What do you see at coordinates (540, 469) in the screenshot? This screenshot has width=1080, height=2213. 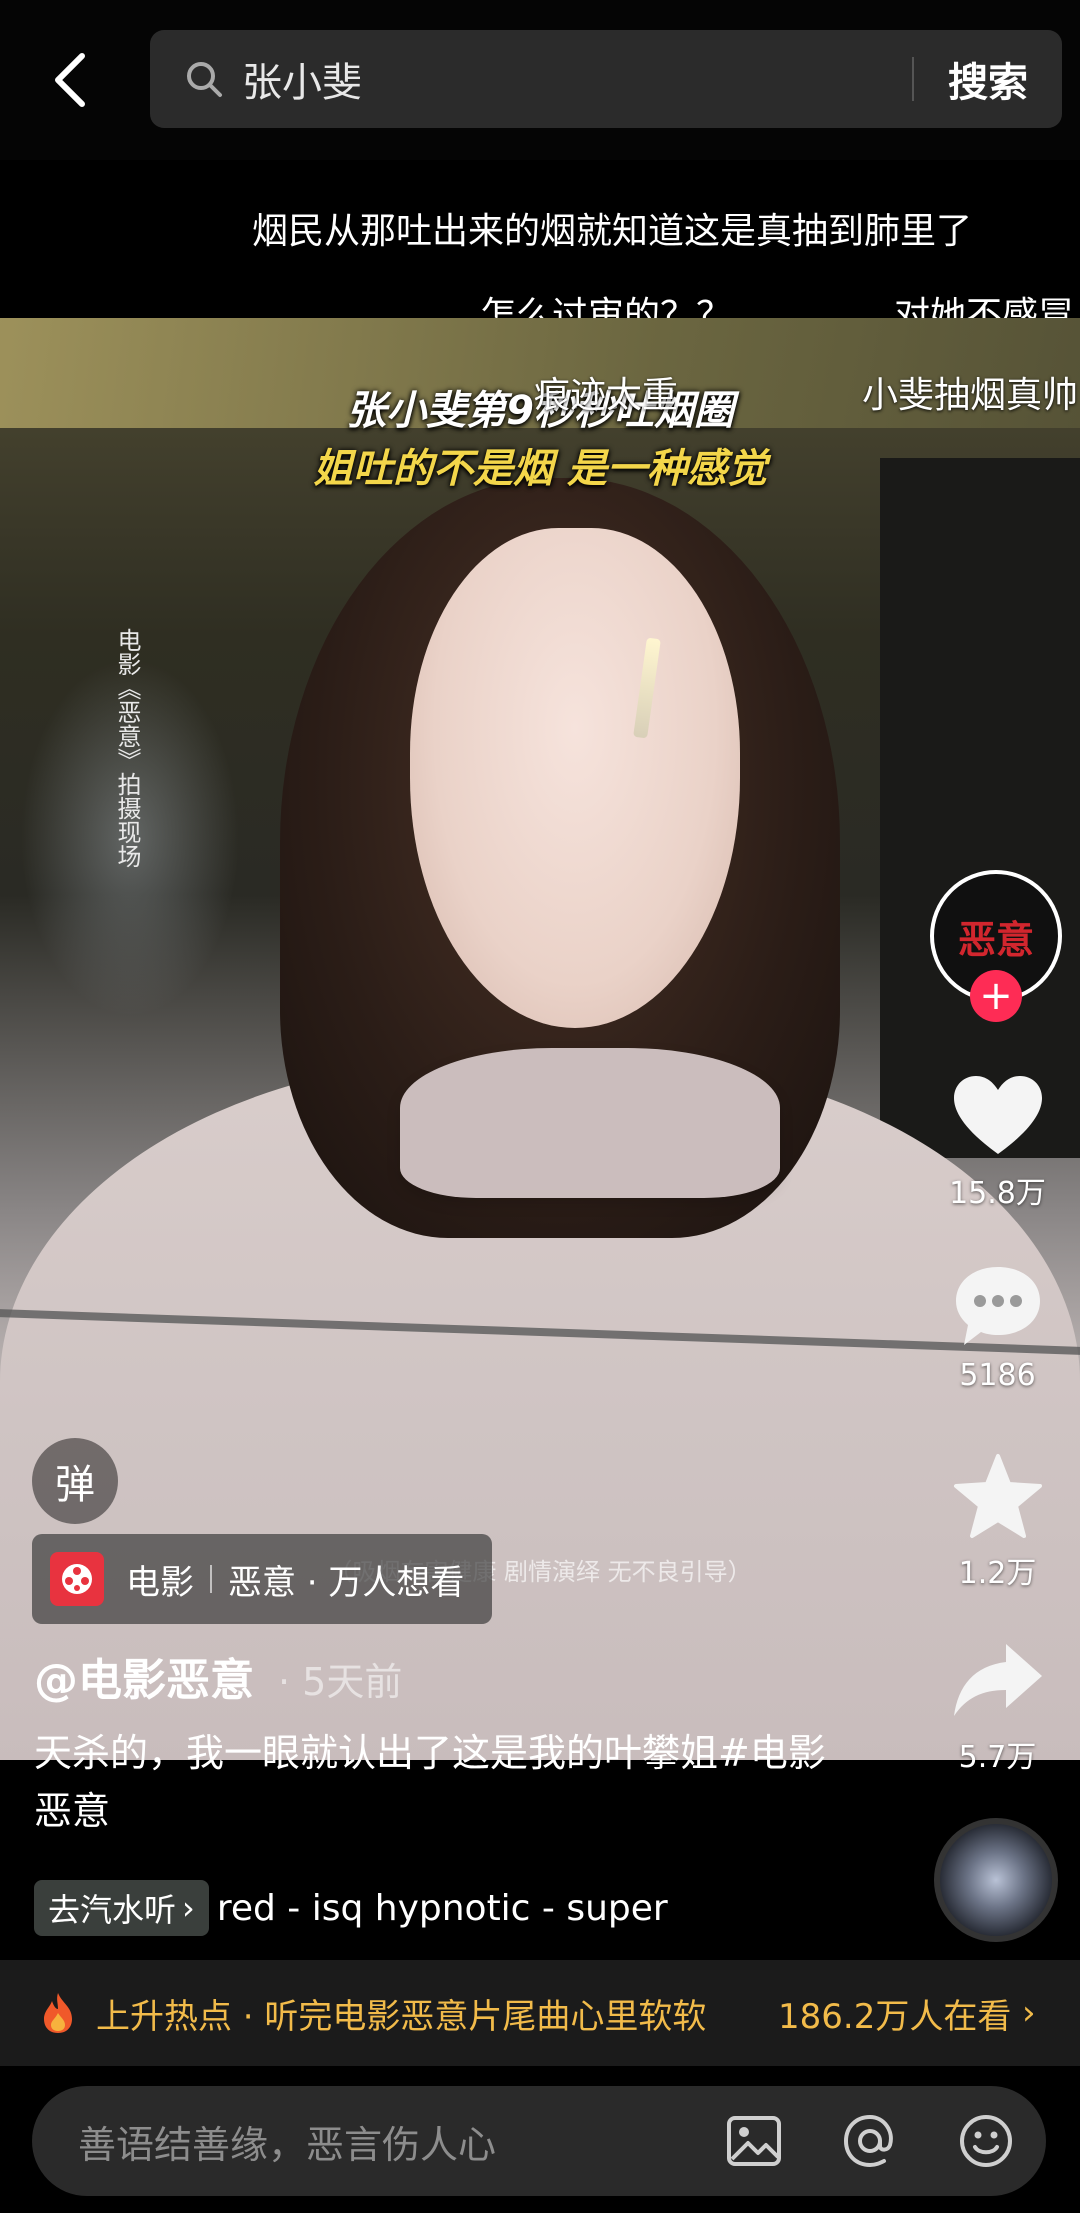 I see `video-caption: 姐吐的不是烟 是一种感觉` at bounding box center [540, 469].